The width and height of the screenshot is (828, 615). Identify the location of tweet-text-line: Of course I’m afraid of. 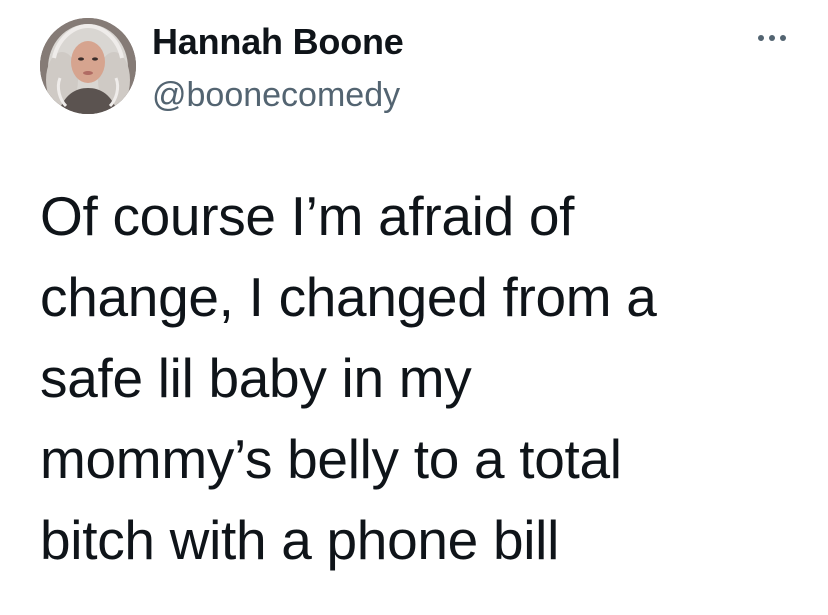
(307, 216).